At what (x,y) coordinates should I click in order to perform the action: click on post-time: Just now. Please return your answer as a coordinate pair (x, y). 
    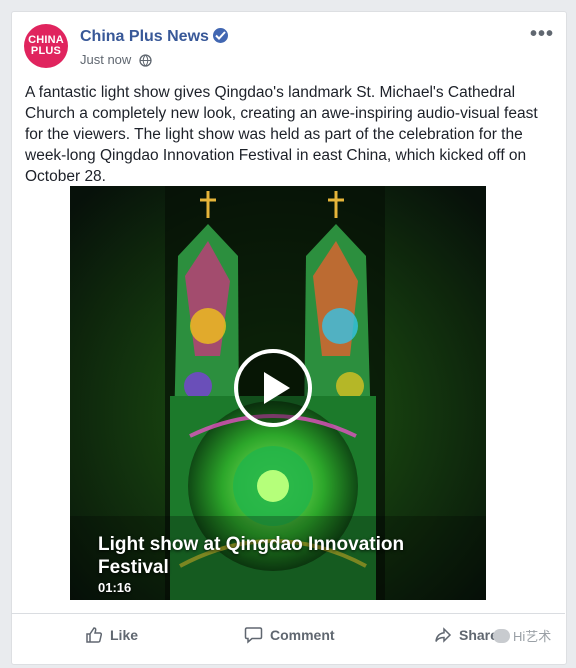
    Looking at the image, I should click on (116, 61).